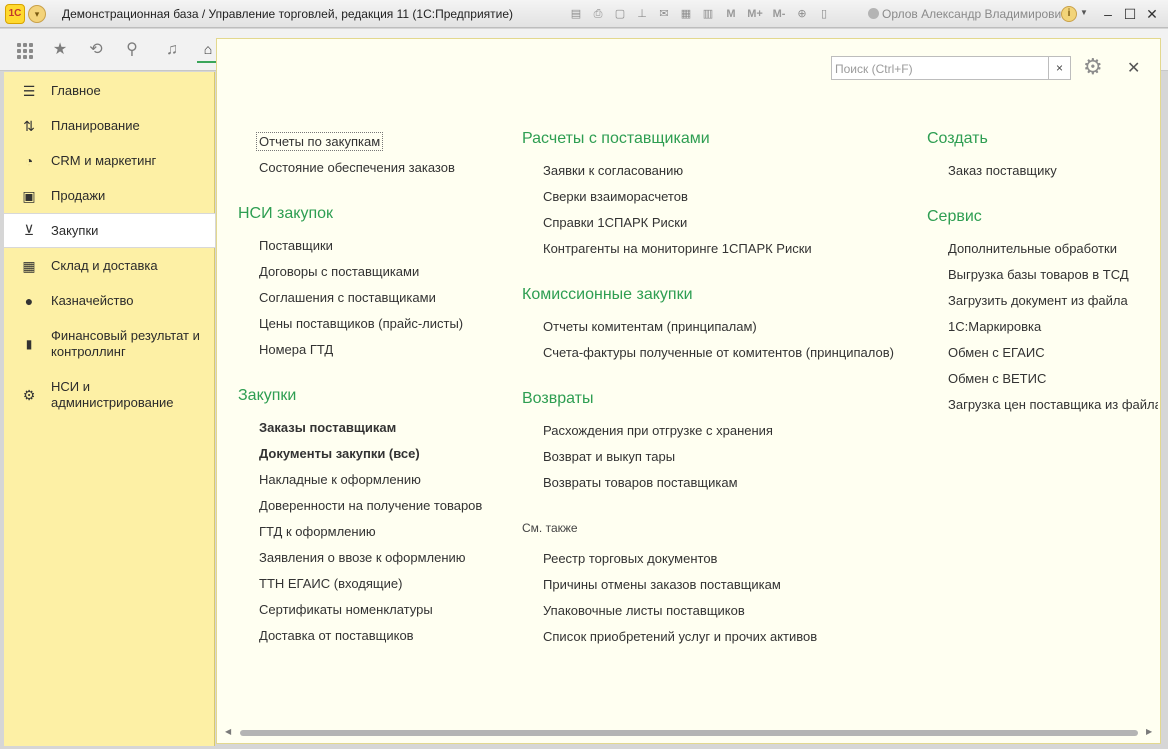 The width and height of the screenshot is (1168, 749). I want to click on close-window-button: ✕, so click(1152, 14).